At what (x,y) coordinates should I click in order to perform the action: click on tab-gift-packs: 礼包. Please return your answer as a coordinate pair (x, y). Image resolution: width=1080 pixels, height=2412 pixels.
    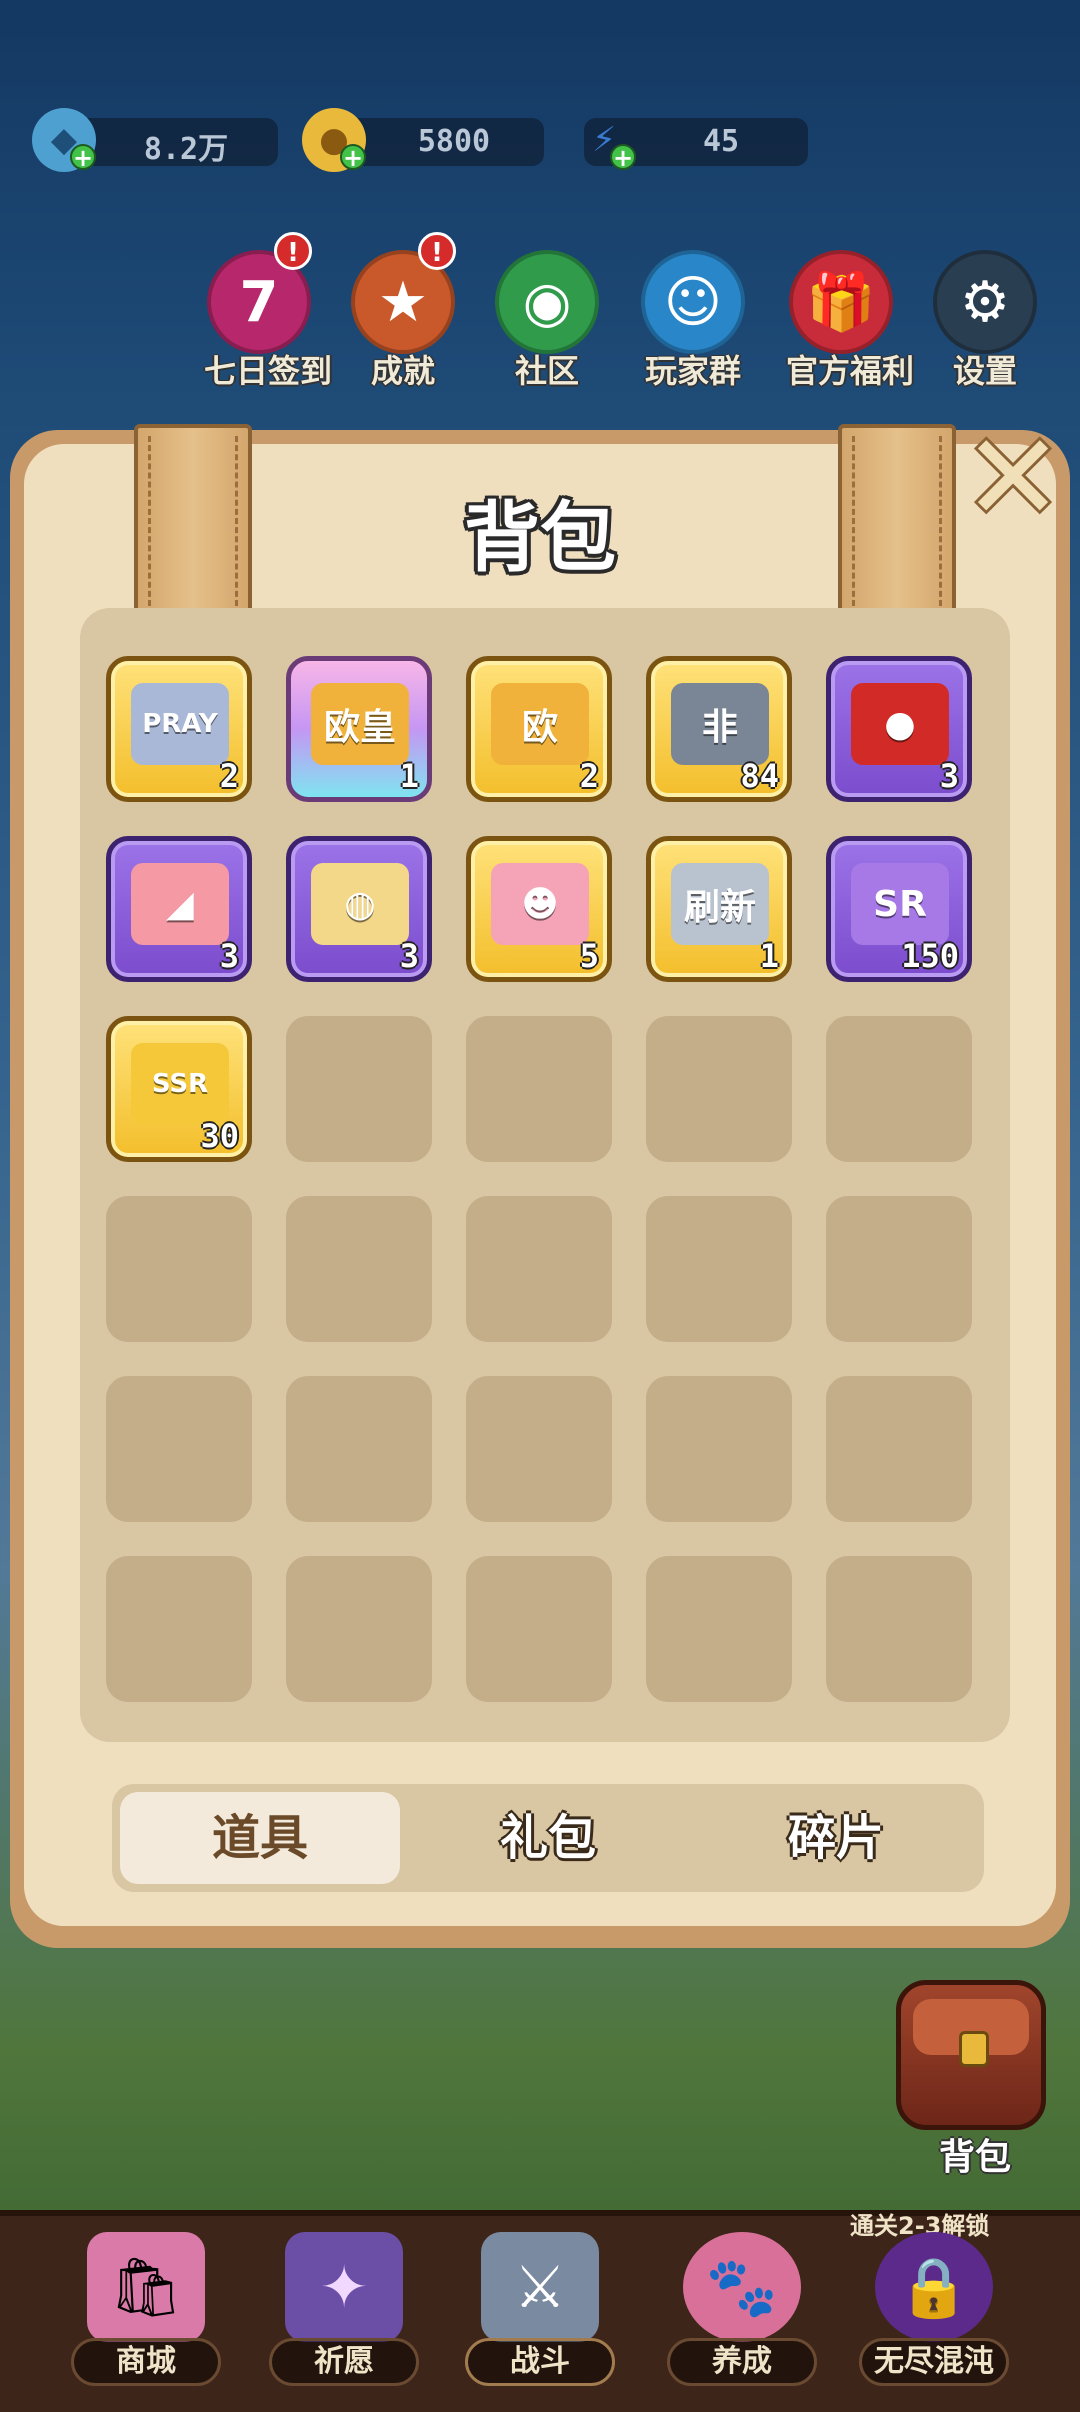
    Looking at the image, I should click on (548, 1838).